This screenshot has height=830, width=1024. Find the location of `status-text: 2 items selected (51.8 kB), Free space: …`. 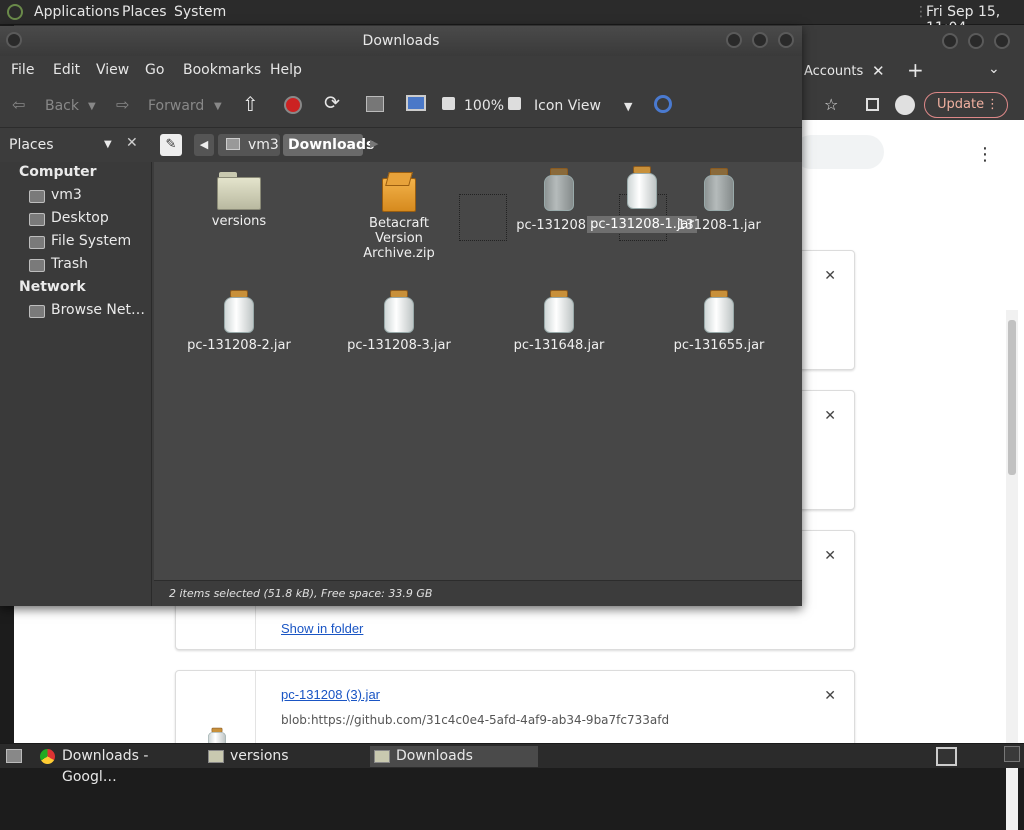

status-text: 2 items selected (51.8 kB), Free space: … is located at coordinates (301, 593).